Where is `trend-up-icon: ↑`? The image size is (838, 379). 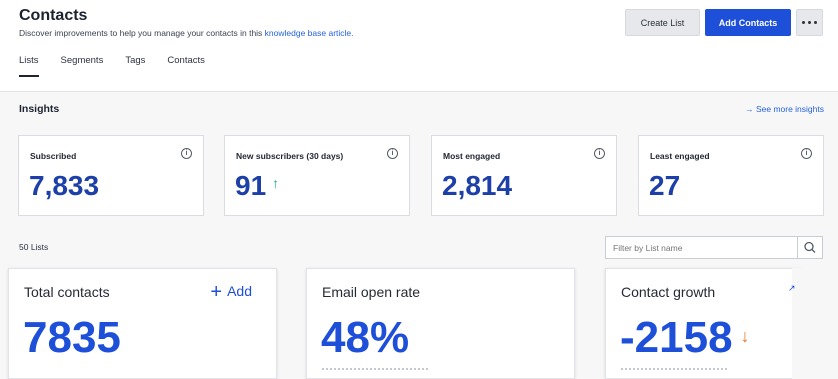
trend-up-icon: ↑ is located at coordinates (276, 183).